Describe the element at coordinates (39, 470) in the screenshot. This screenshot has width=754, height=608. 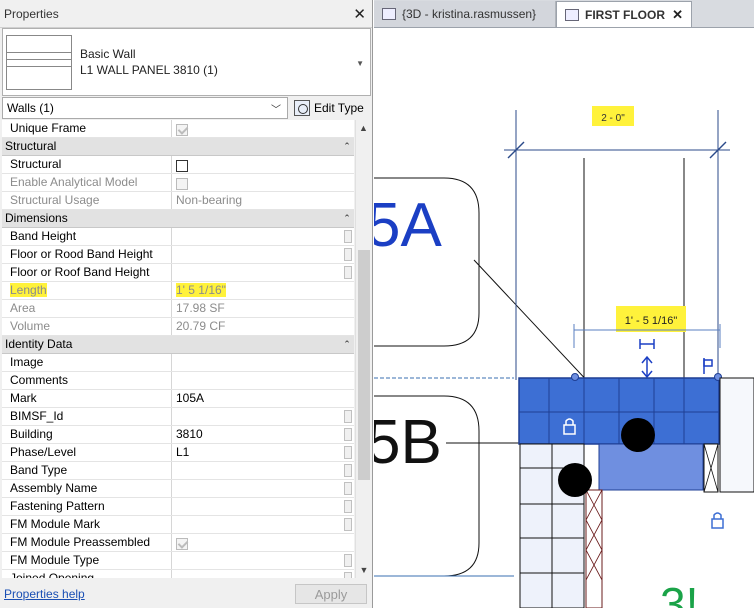
I see `property-label-text: Band Type` at that location.